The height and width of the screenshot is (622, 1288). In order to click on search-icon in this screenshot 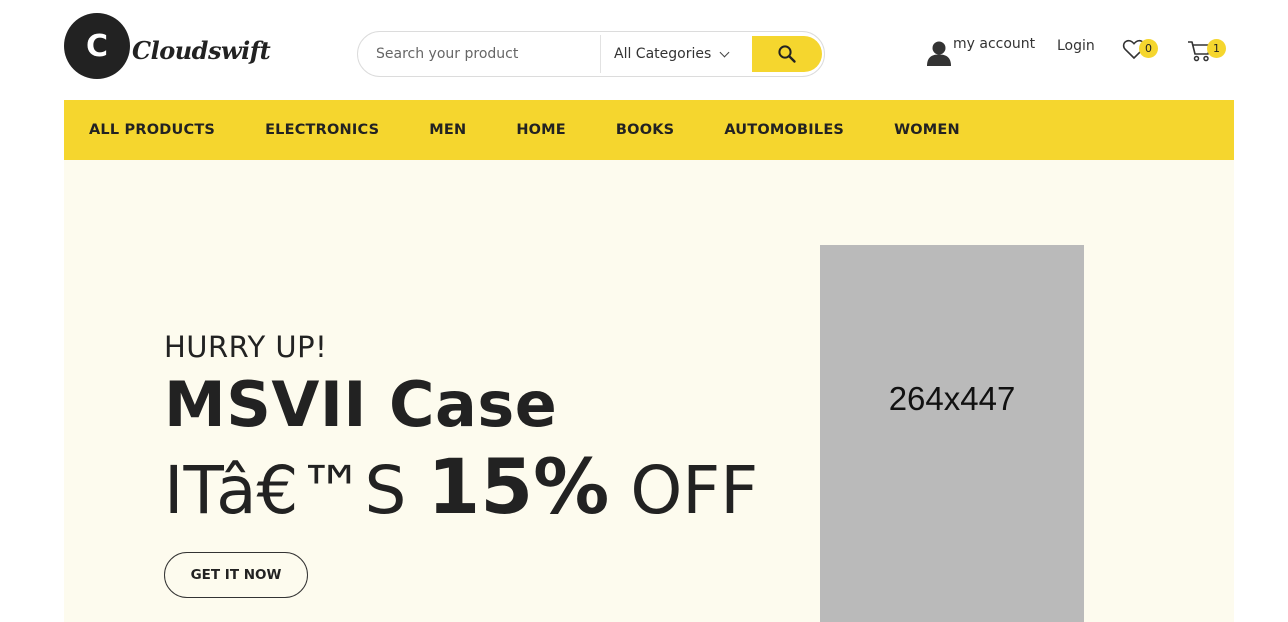, I will do `click(787, 54)`.